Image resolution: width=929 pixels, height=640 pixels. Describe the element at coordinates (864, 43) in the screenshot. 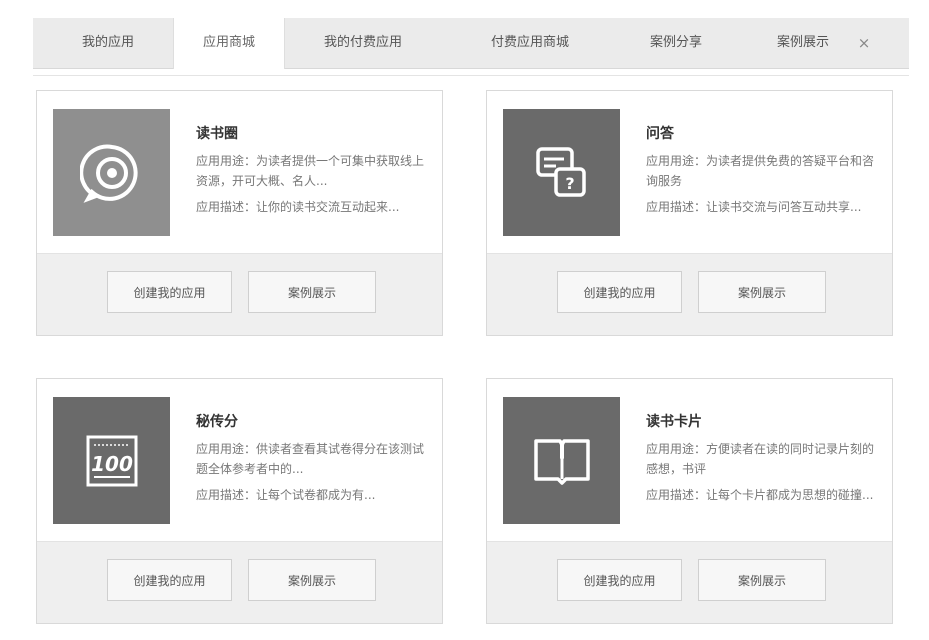

I see `close-icon: ×` at that location.